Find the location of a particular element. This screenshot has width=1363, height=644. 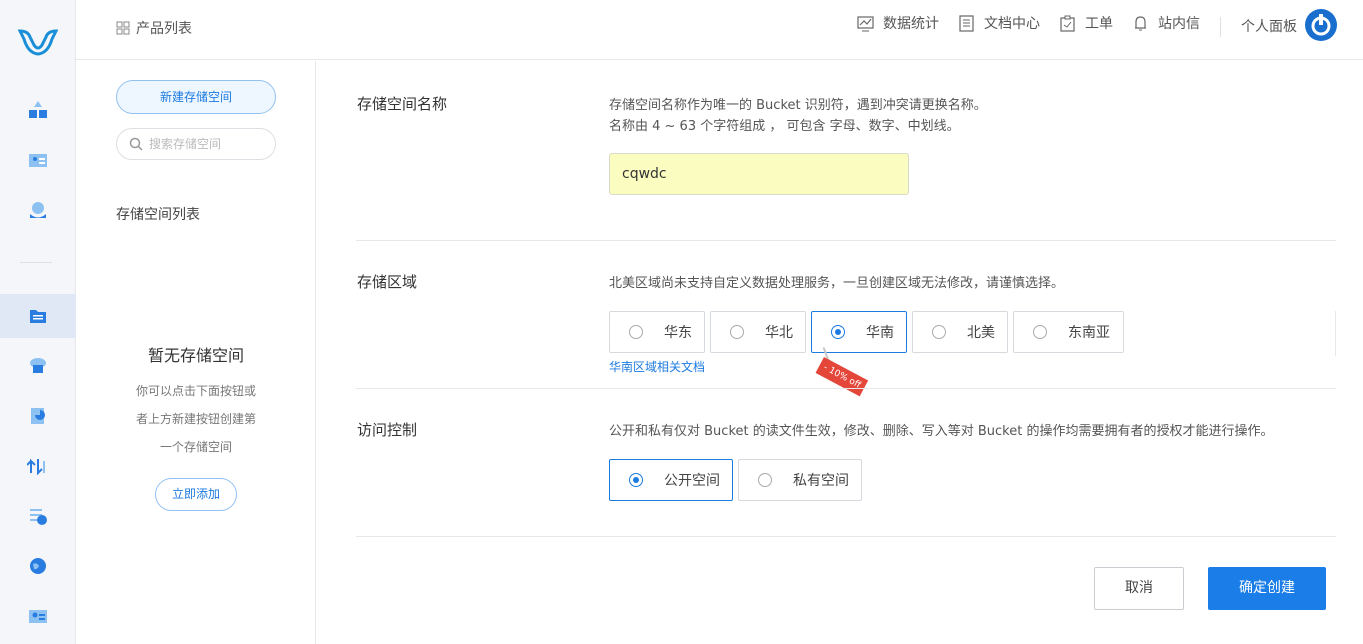

access-option-public: 公开空间 is located at coordinates (671, 480).